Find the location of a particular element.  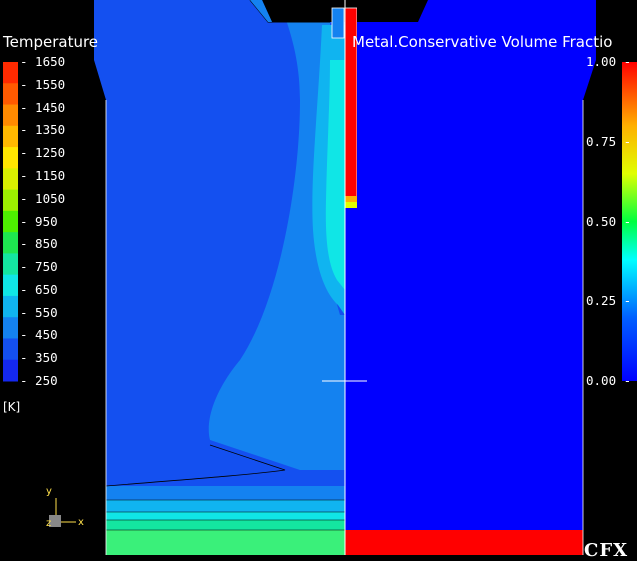

temperature-tick-label: - 950 is located at coordinates (39, 221).